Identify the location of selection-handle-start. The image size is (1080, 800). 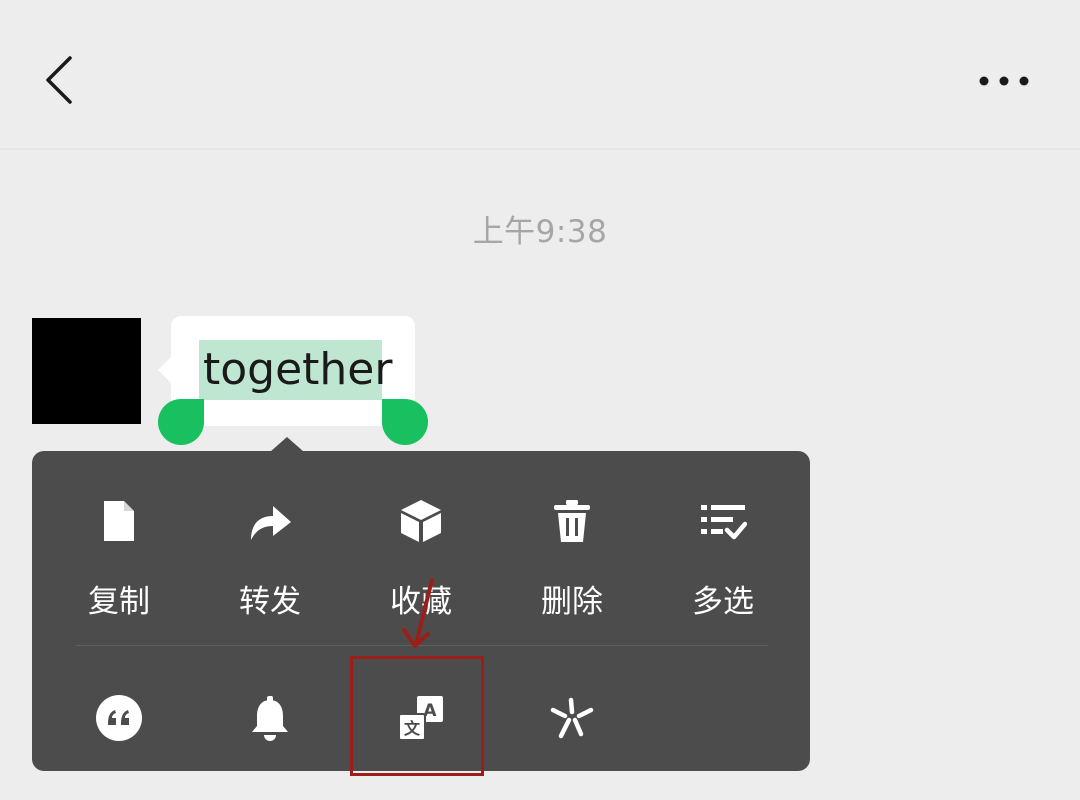
(181, 422).